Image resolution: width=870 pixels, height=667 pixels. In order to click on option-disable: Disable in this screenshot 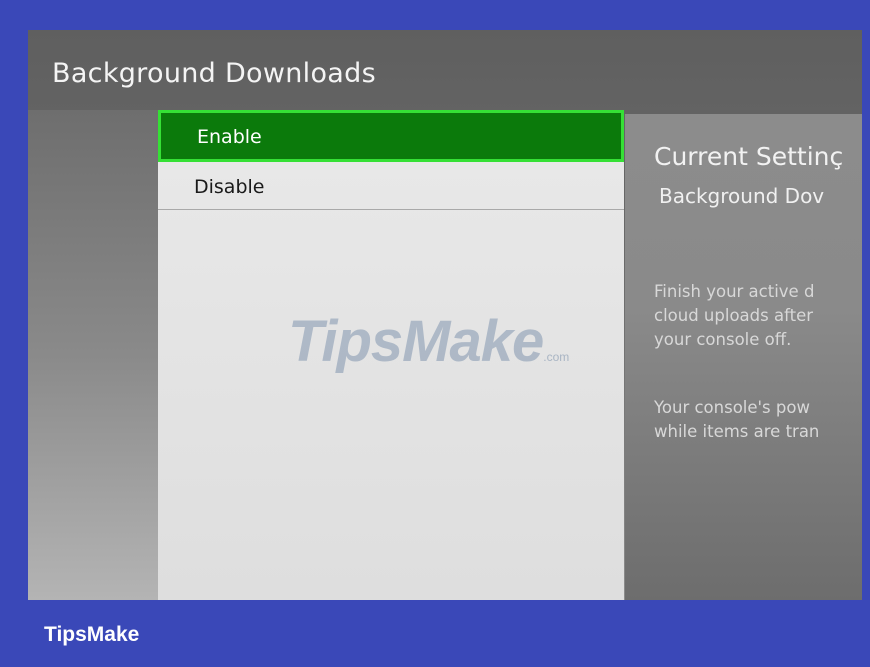, I will do `click(391, 187)`.